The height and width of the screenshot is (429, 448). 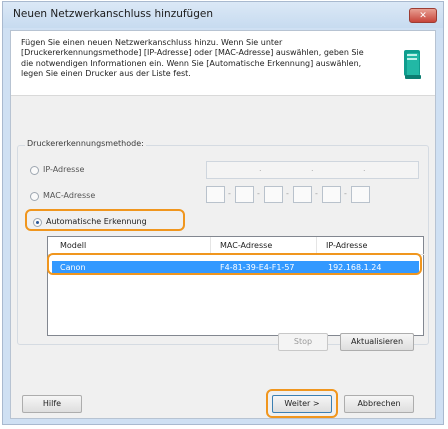 I want to click on detection-method-label: Druckererkennungsmethode:, so click(x=85, y=143).